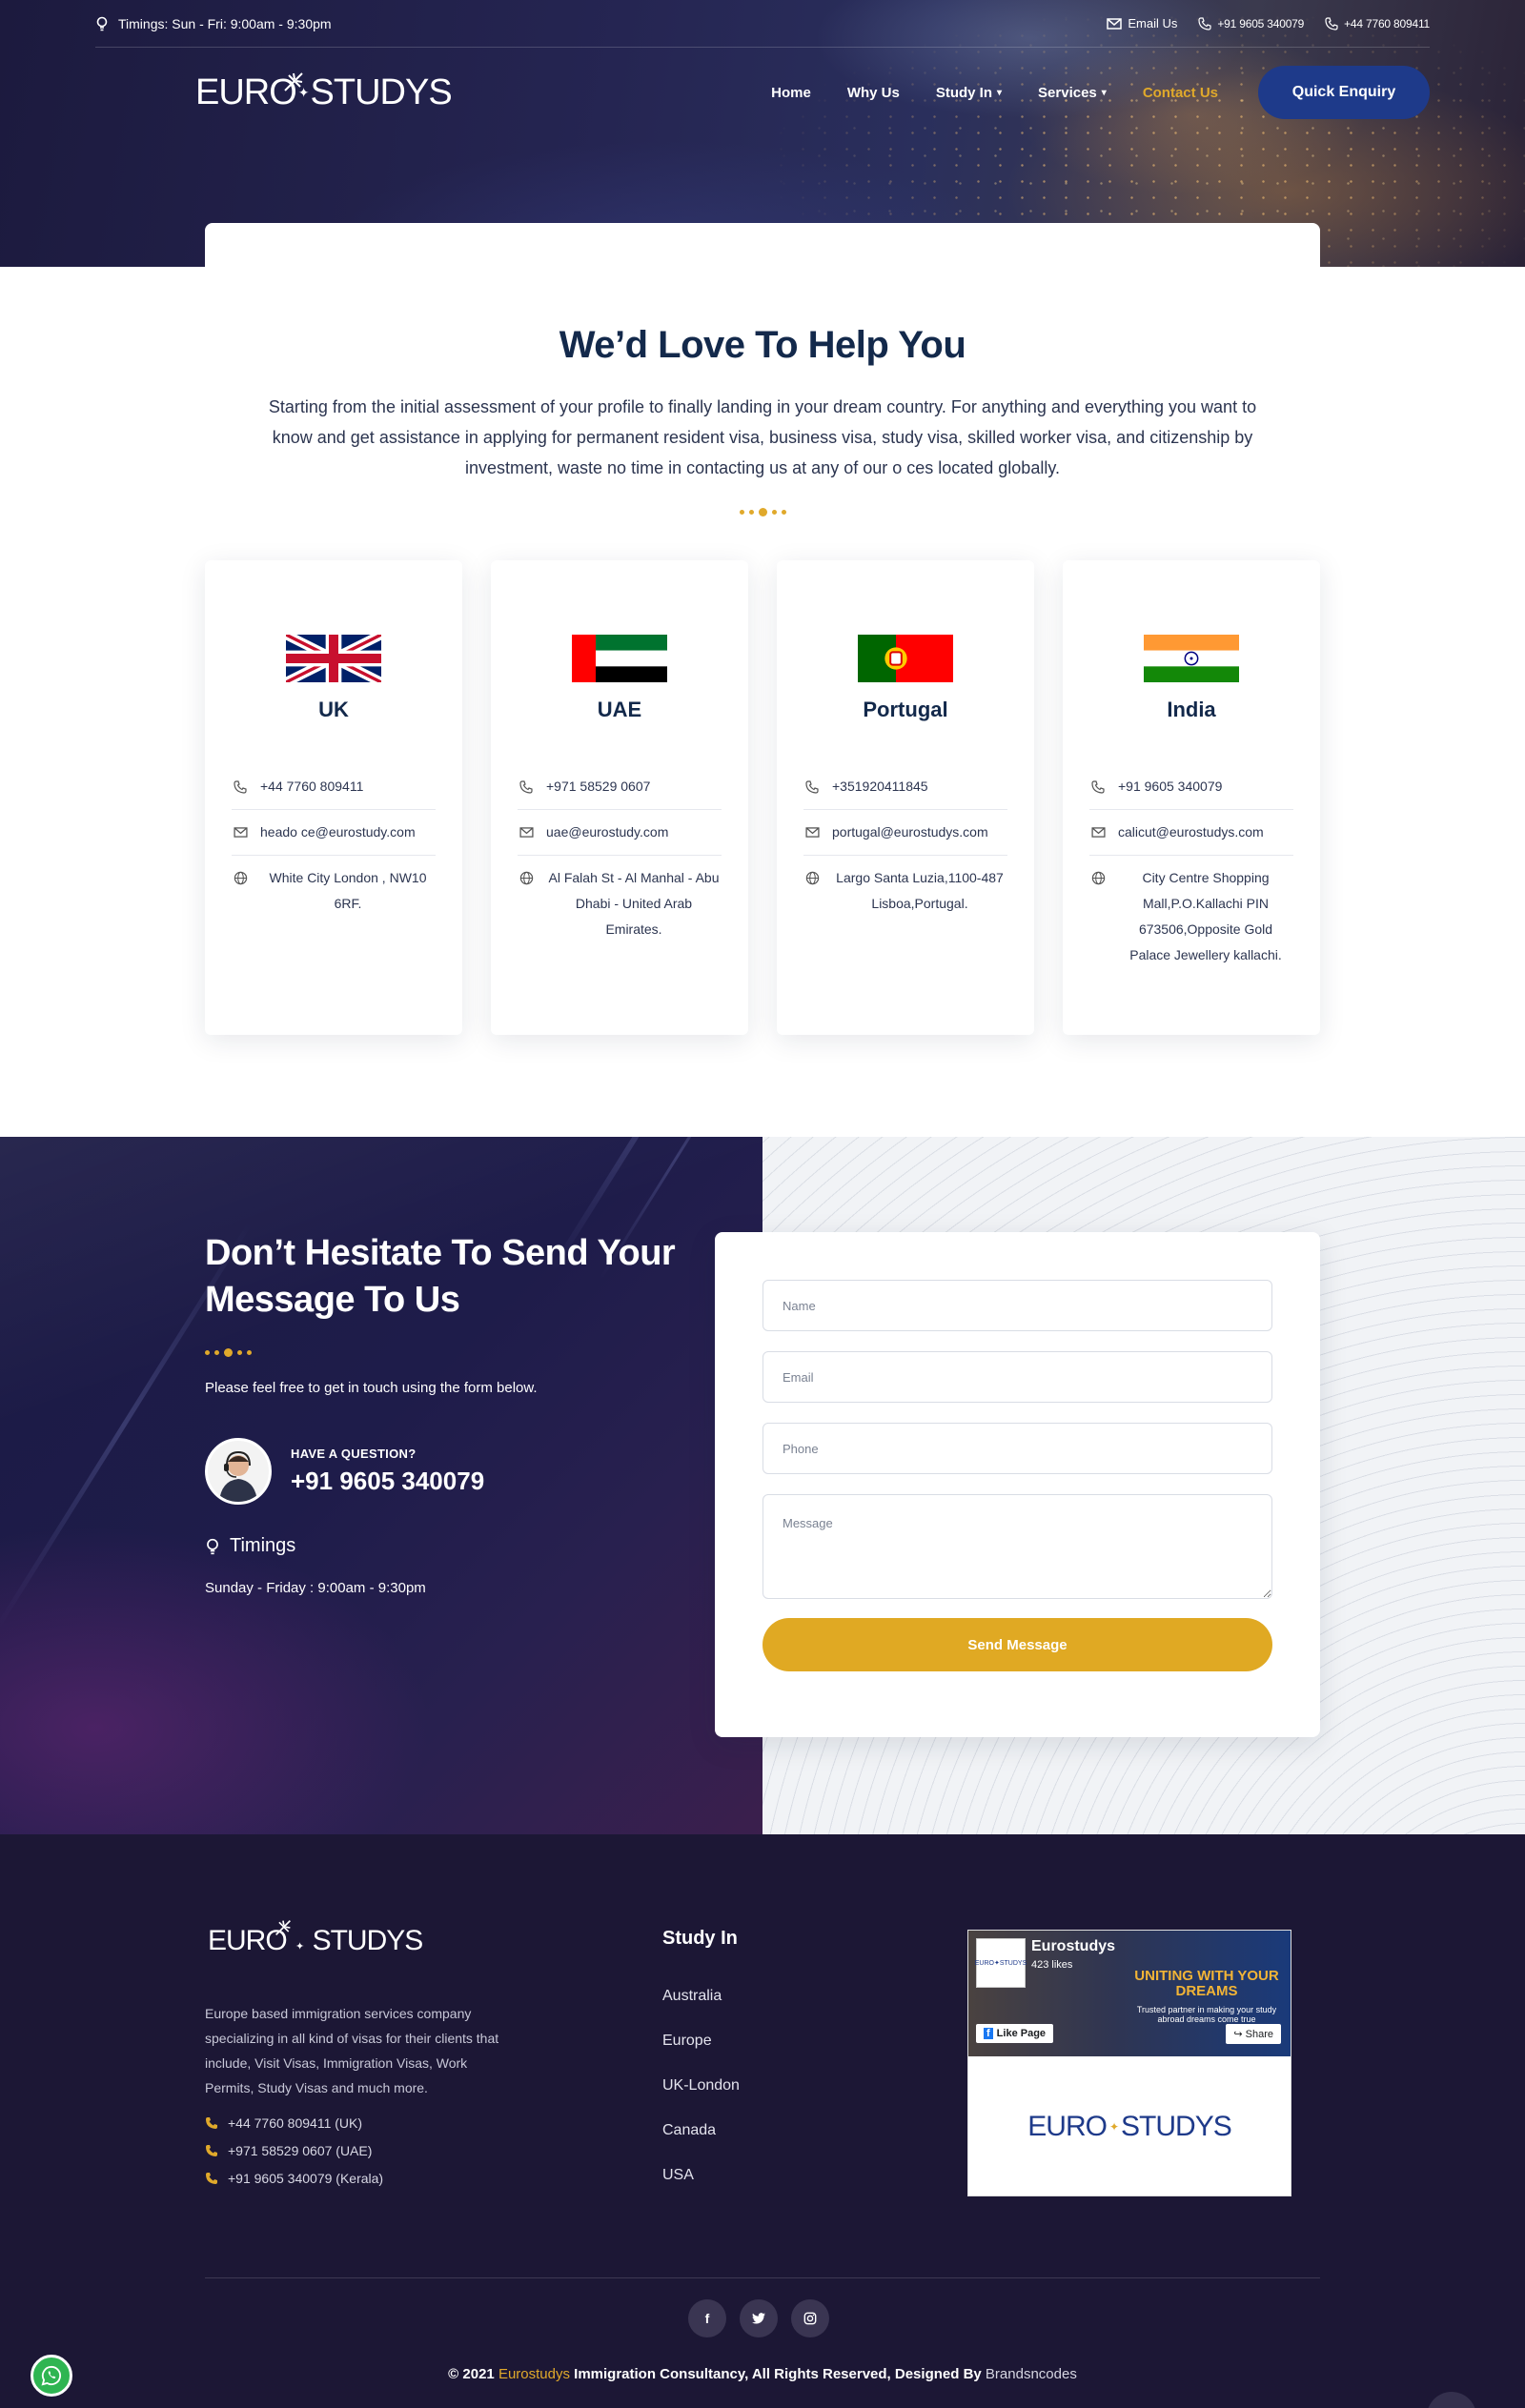 Image resolution: width=1525 pixels, height=2408 pixels. Describe the element at coordinates (316, 1939) in the screenshot. I see `footer-logo: EURO ✦ STUDYS` at that location.